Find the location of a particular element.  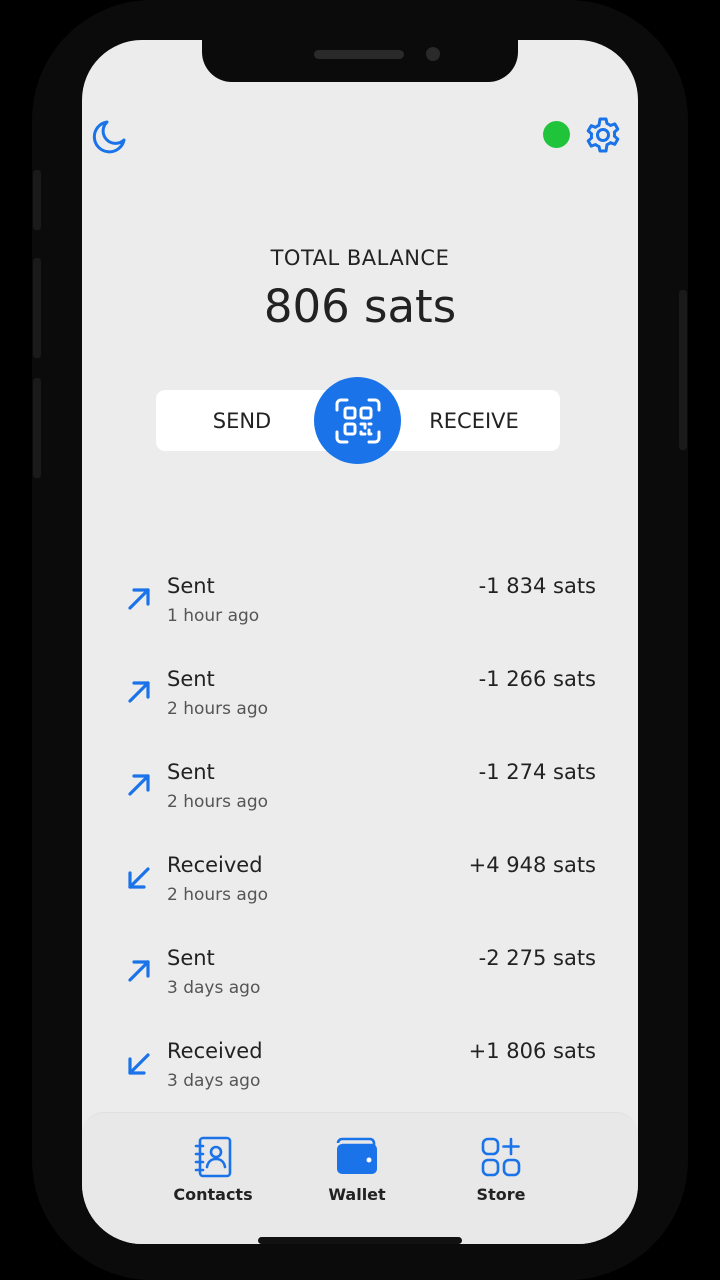

transaction-amount: -1 266 sats is located at coordinates (537, 679).